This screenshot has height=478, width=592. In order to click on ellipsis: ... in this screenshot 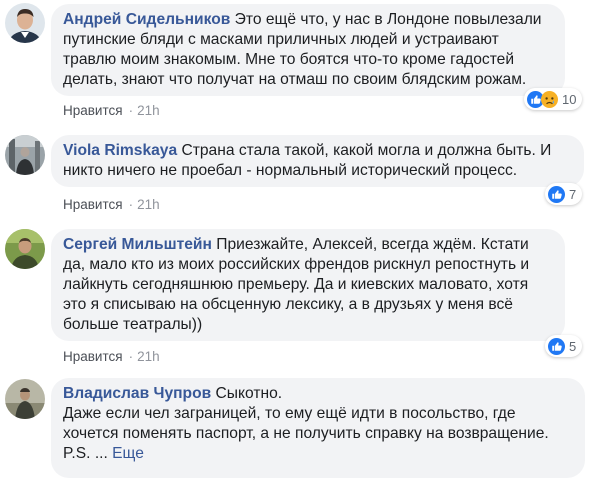, I will do `click(101, 453)`.